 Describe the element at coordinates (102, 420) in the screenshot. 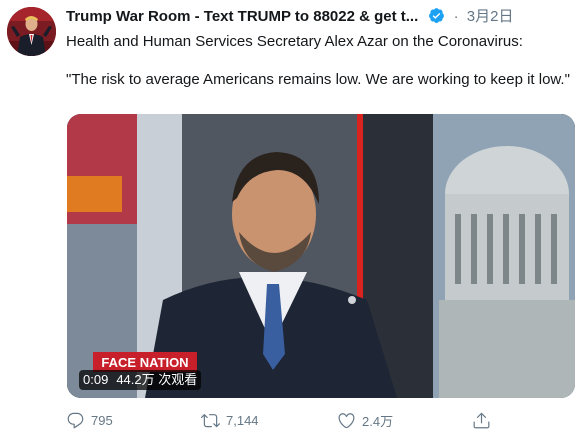

I see `reply-count: 795` at that location.